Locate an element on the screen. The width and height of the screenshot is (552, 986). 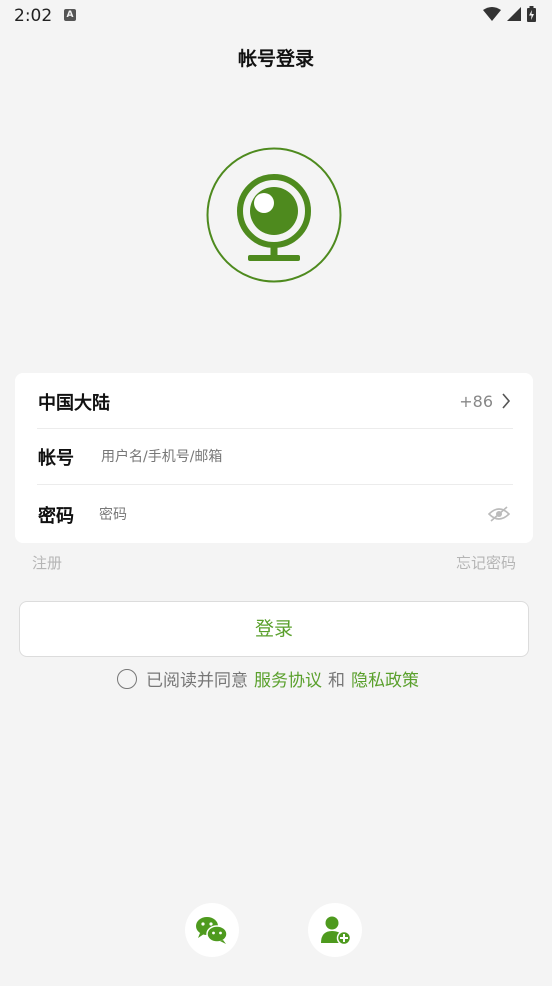
webcam-icon is located at coordinates (274, 215).